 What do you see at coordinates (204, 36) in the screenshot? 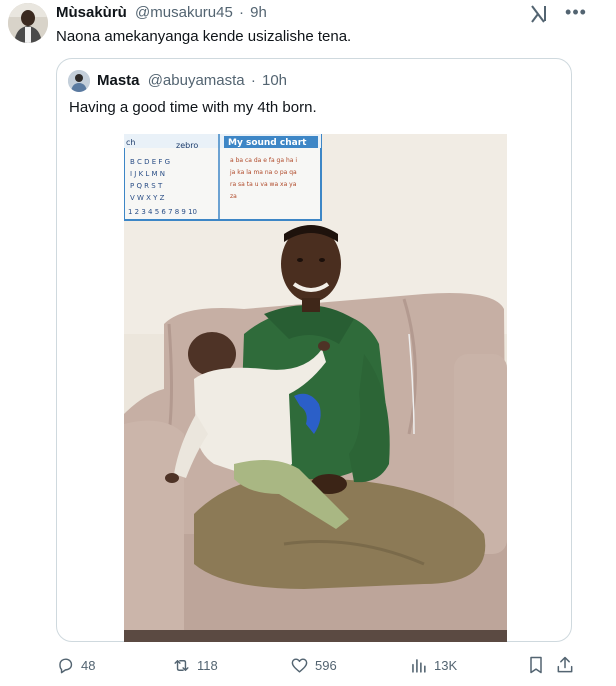
I see `tweet-text: Naona amekanyanga kende usizalishe tena.` at bounding box center [204, 36].